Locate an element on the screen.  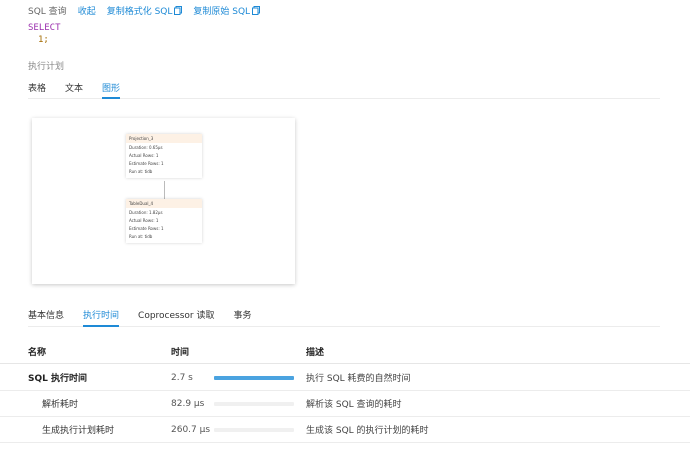
row-name: SQL 执行时间 is located at coordinates (58, 379).